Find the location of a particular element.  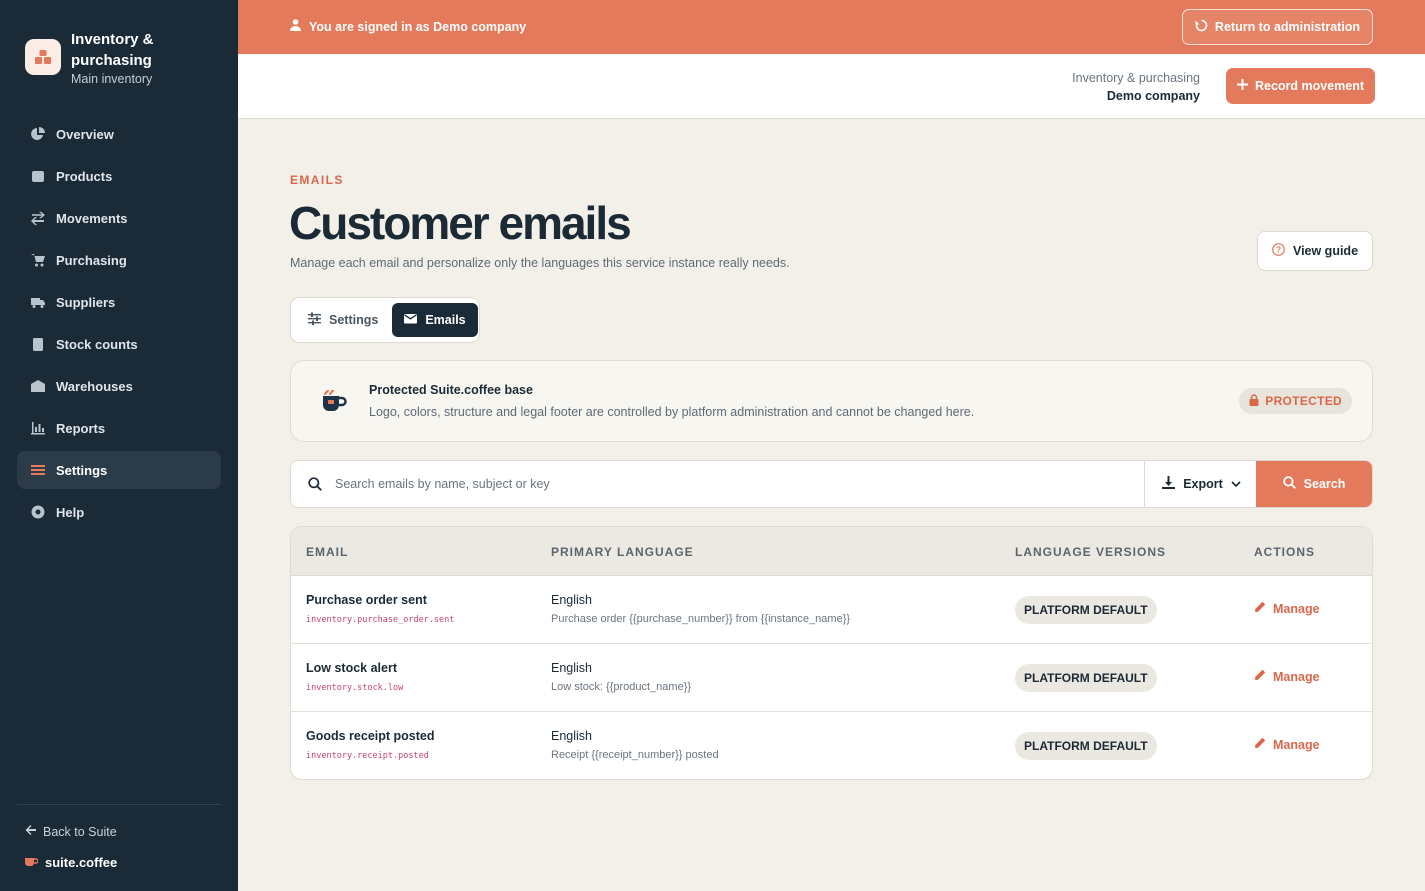

tab-emails: Emails is located at coordinates (435, 320).